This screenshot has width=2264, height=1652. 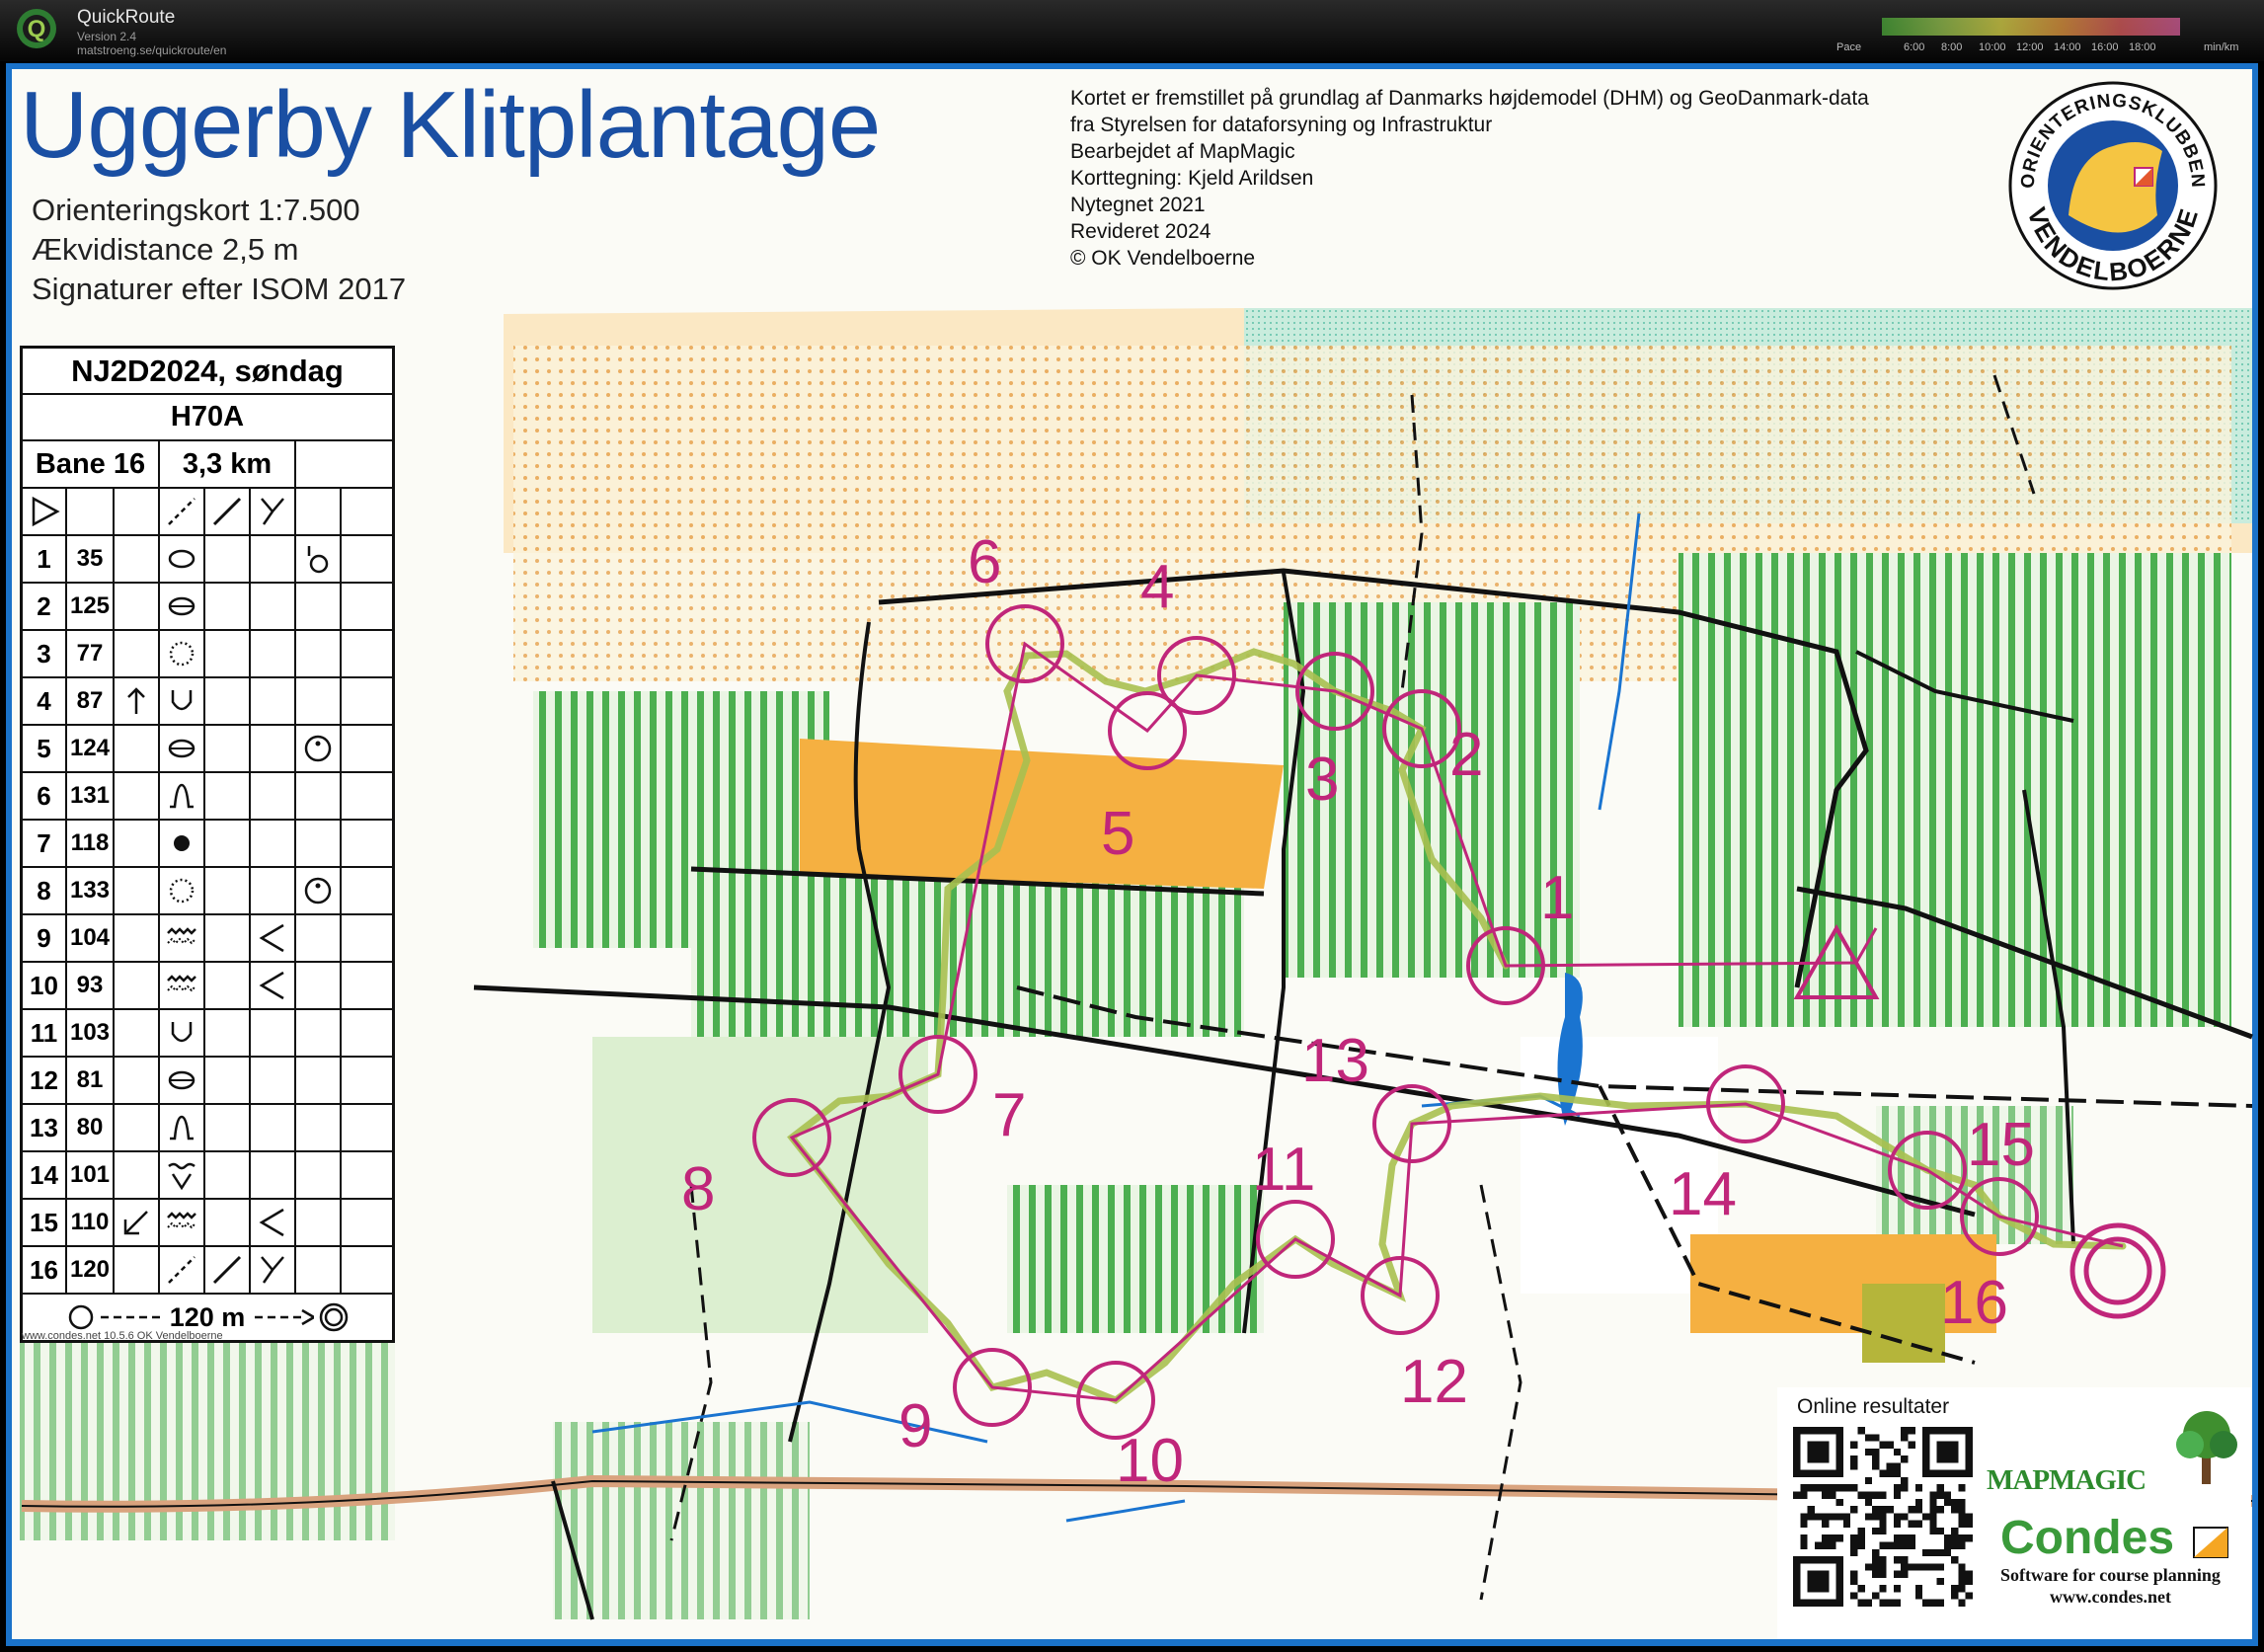 I want to click on corner-inside-icon, so click(x=271, y=1222).